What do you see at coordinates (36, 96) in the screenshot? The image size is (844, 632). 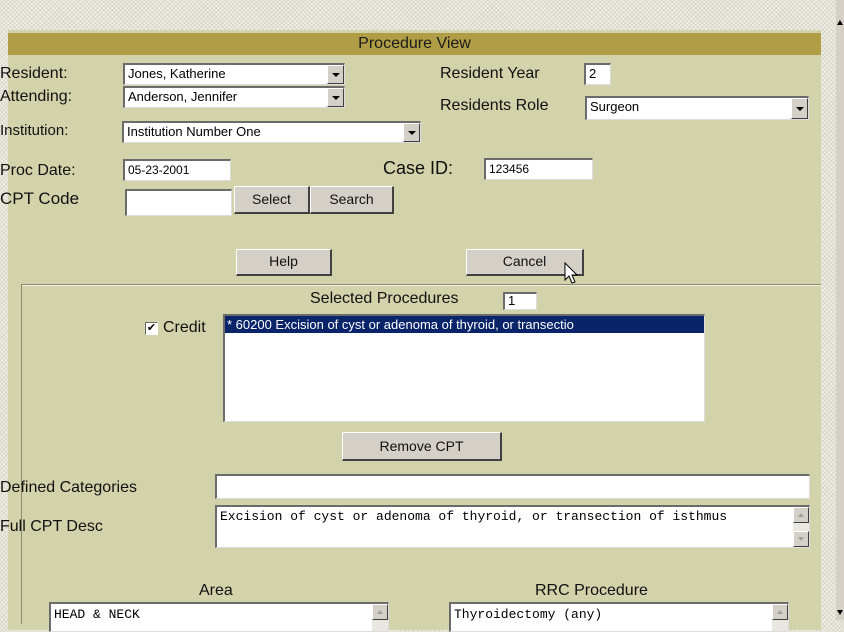 I see `attending-label: Attending:` at bounding box center [36, 96].